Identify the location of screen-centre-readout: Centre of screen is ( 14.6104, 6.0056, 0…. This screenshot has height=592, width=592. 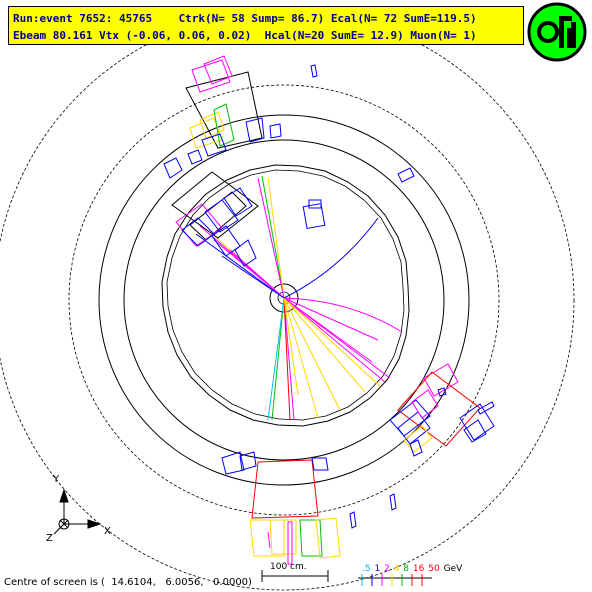
(128, 582).